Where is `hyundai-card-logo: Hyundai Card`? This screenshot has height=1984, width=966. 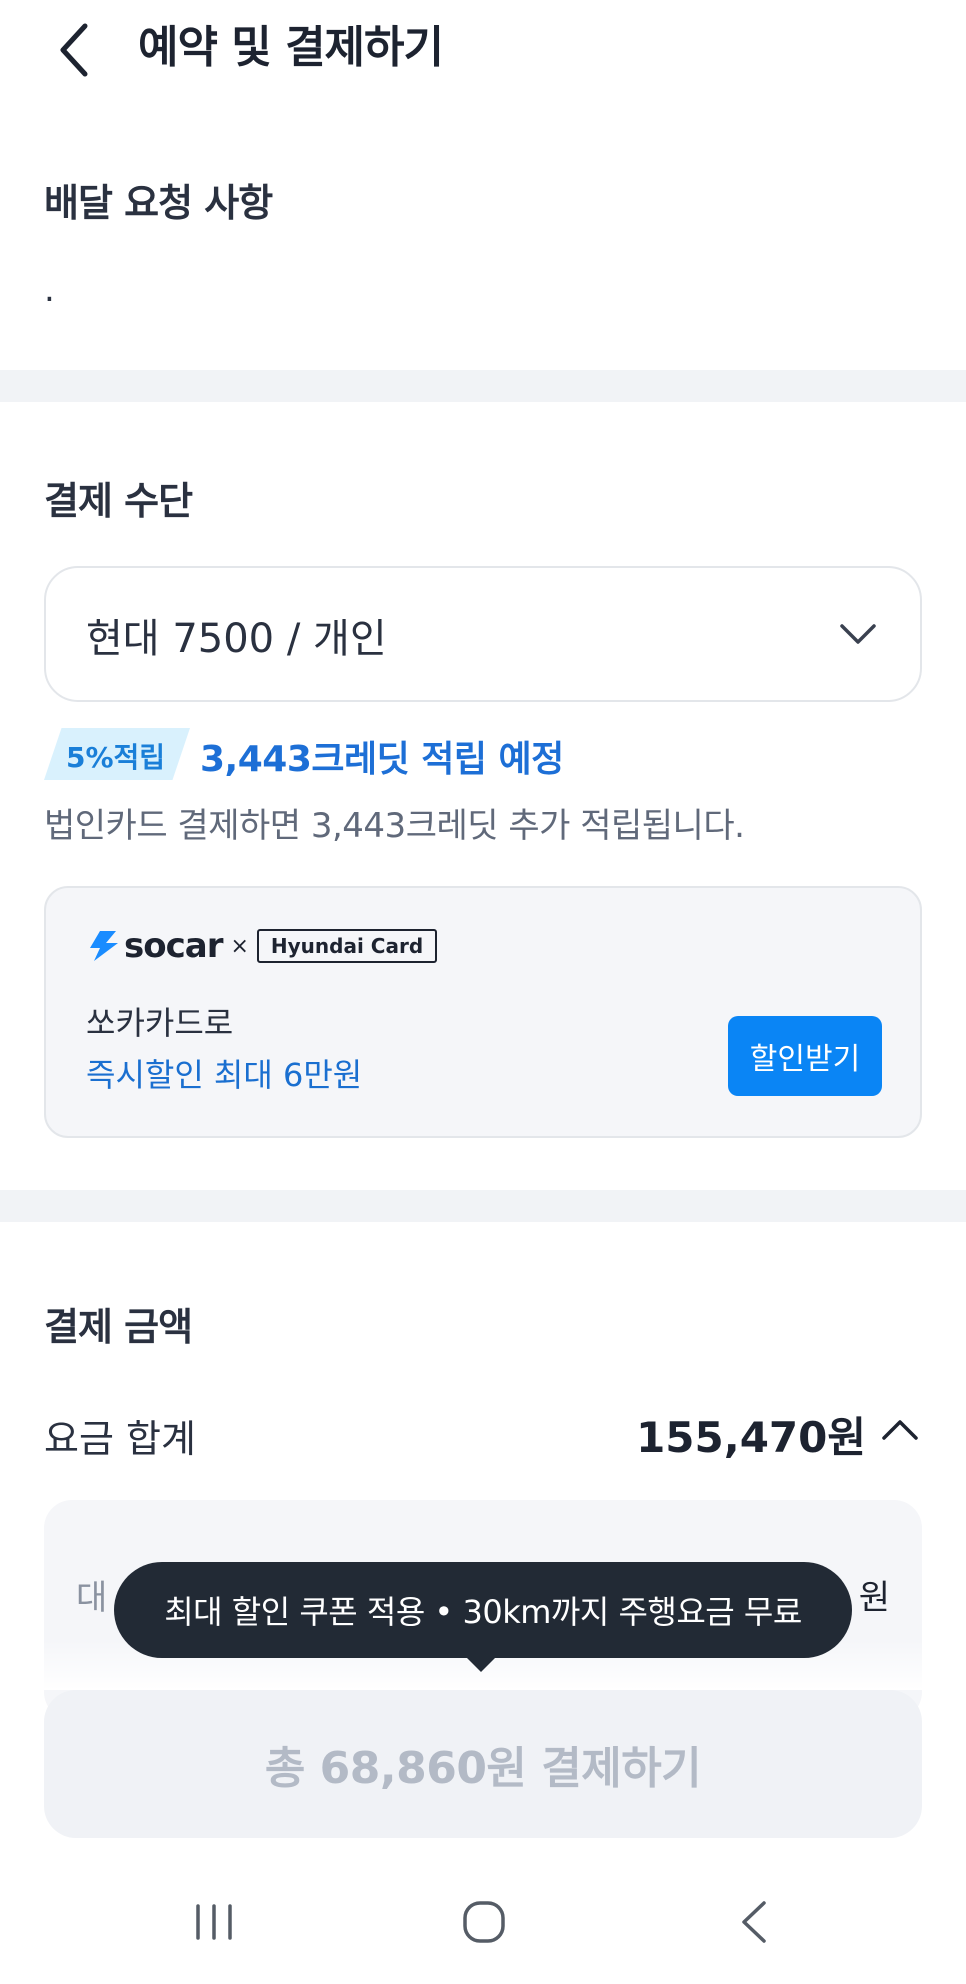 hyundai-card-logo: Hyundai Card is located at coordinates (347, 946).